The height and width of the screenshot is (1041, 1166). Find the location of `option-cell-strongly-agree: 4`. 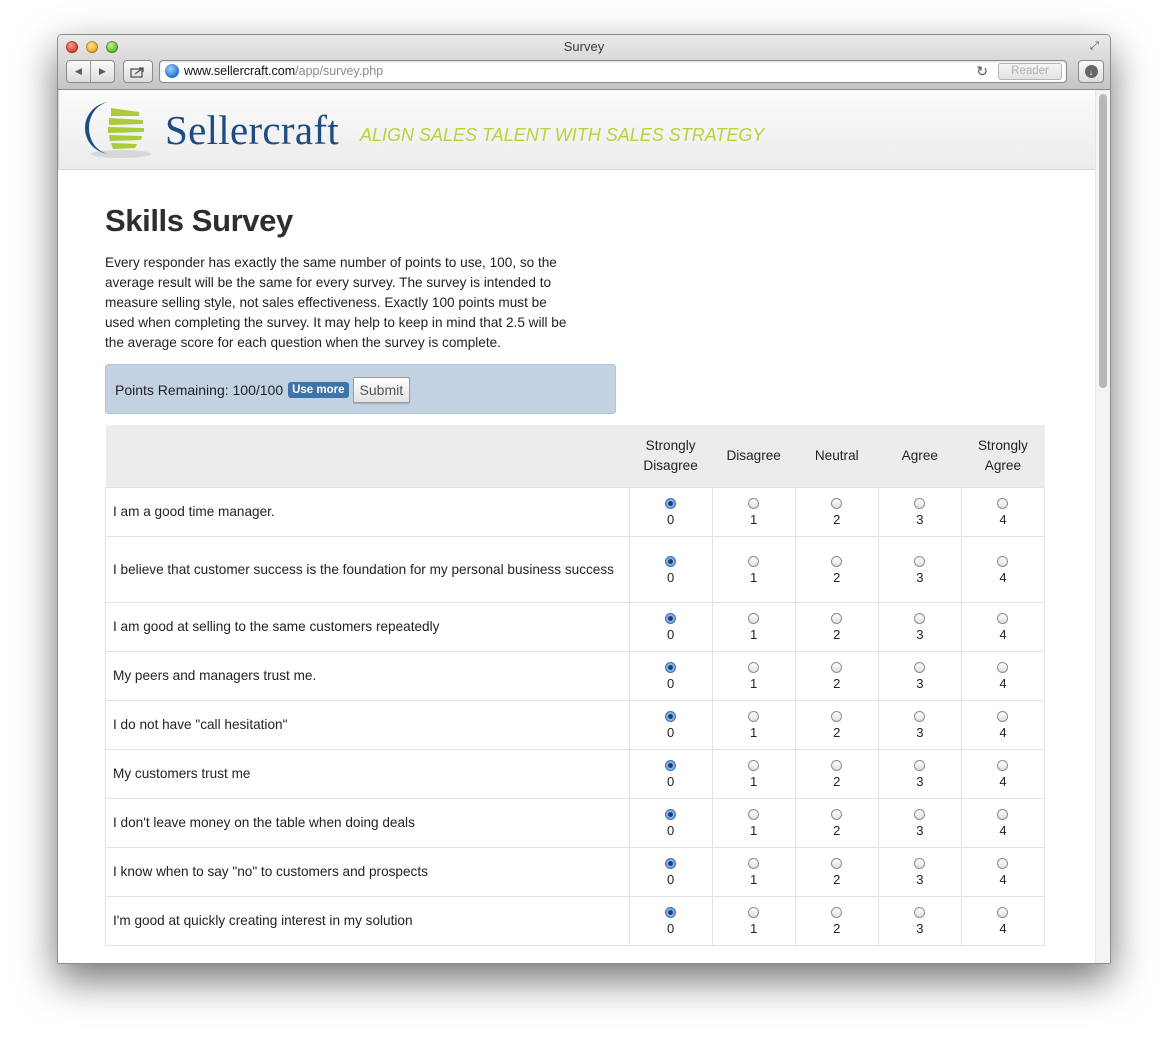

option-cell-strongly-agree: 4 is located at coordinates (1003, 569).